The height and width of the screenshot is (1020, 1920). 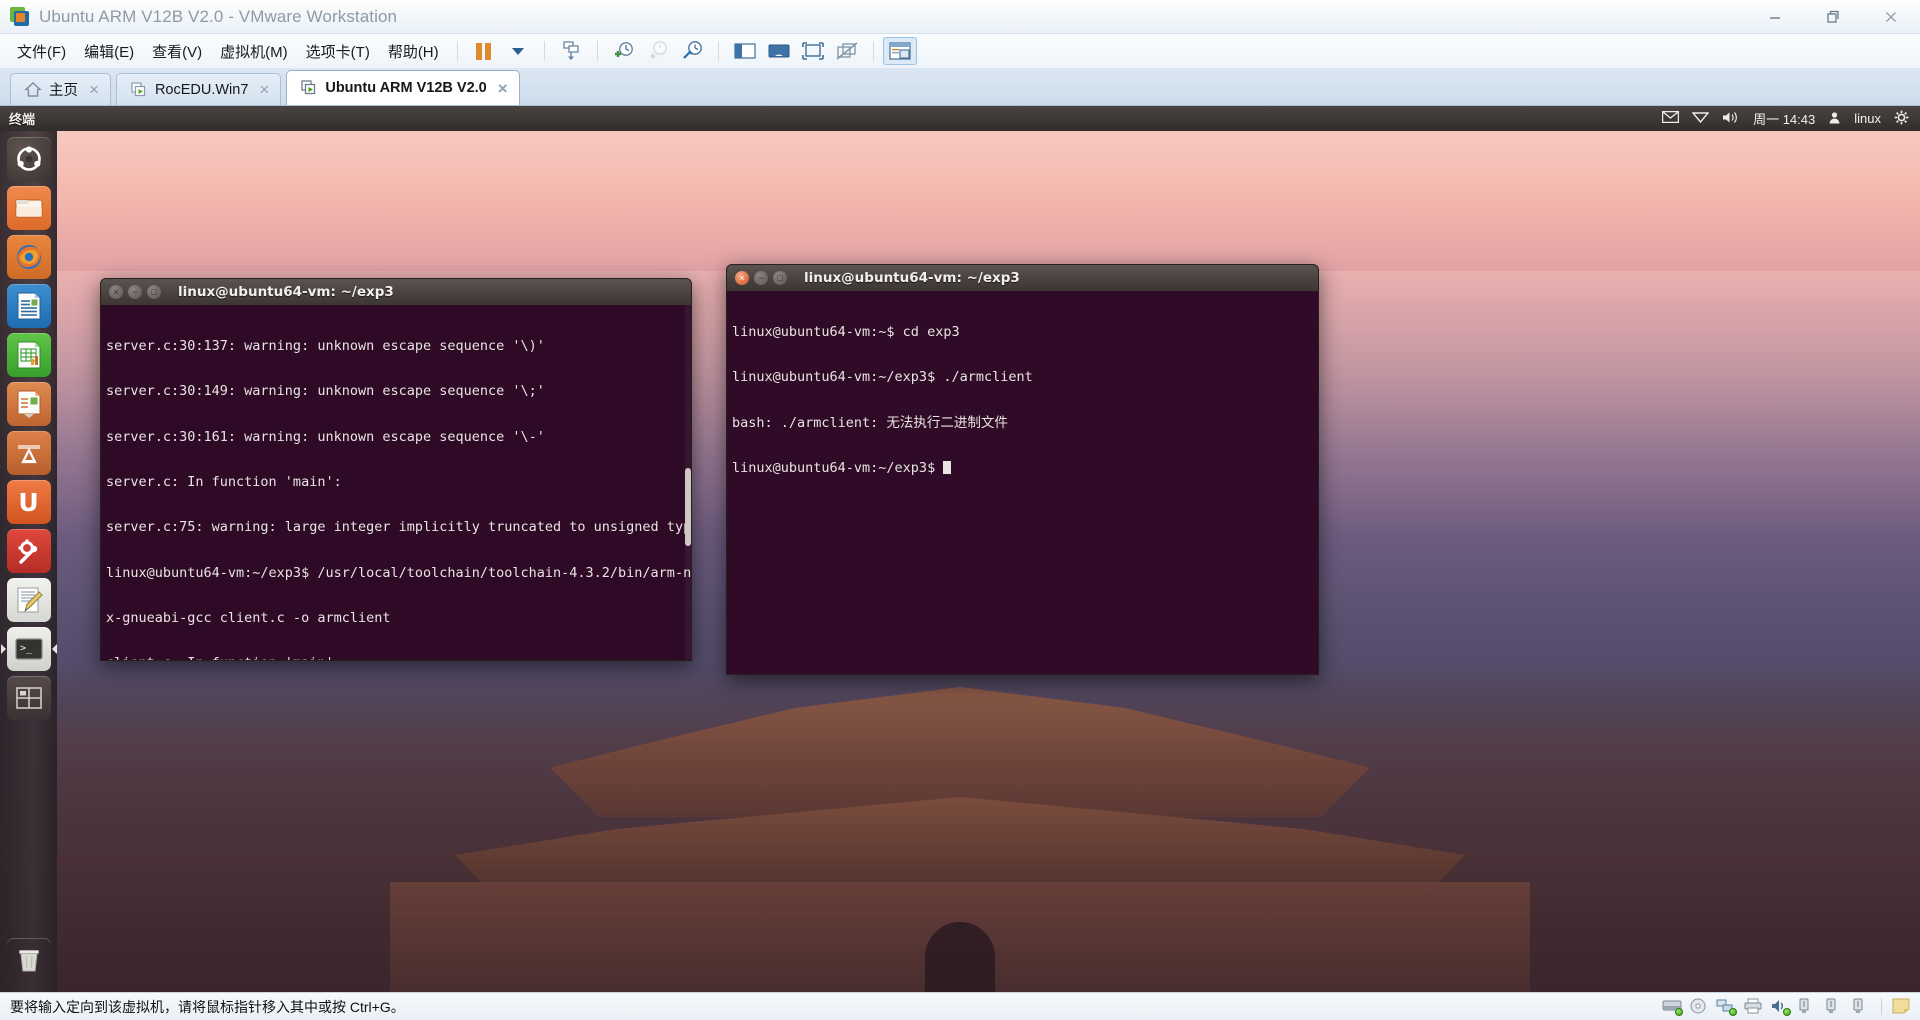 What do you see at coordinates (116, 292) in the screenshot?
I see `terminal-left-close-icon: ×` at bounding box center [116, 292].